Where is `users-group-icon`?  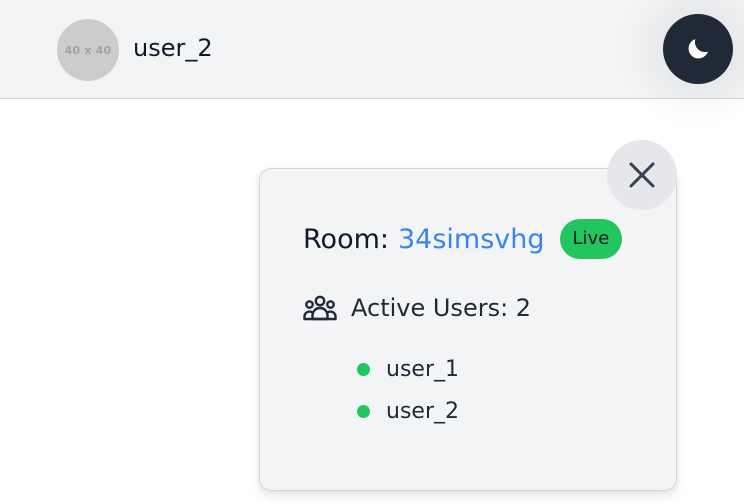
users-group-icon is located at coordinates (320, 308).